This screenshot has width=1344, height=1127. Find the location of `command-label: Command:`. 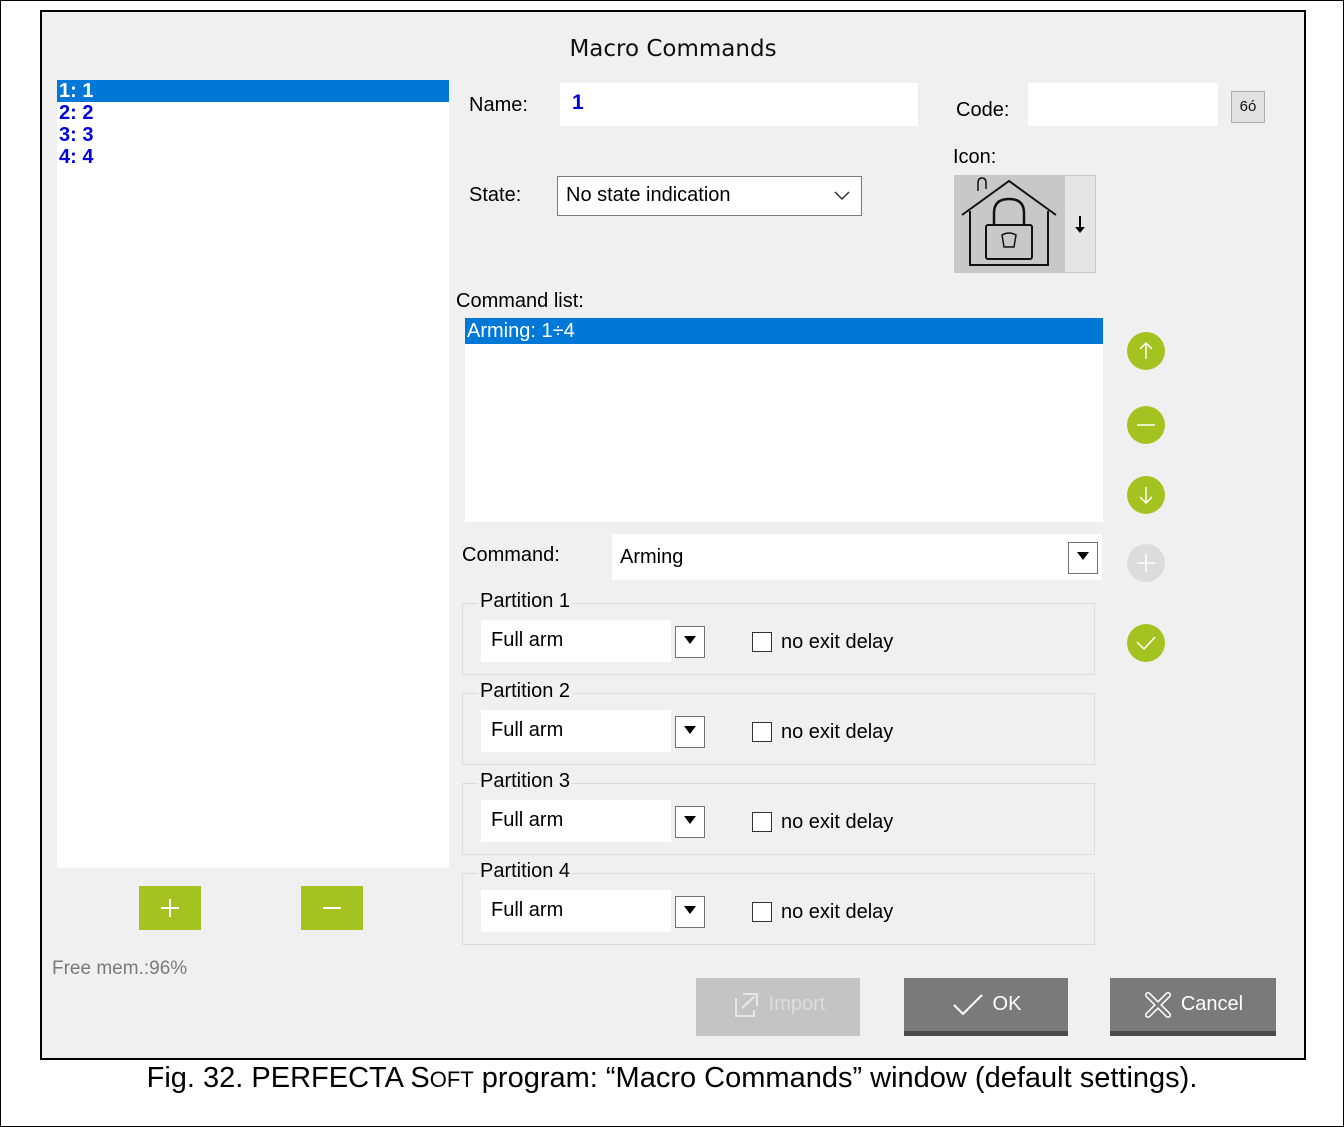

command-label: Command: is located at coordinates (511, 555).